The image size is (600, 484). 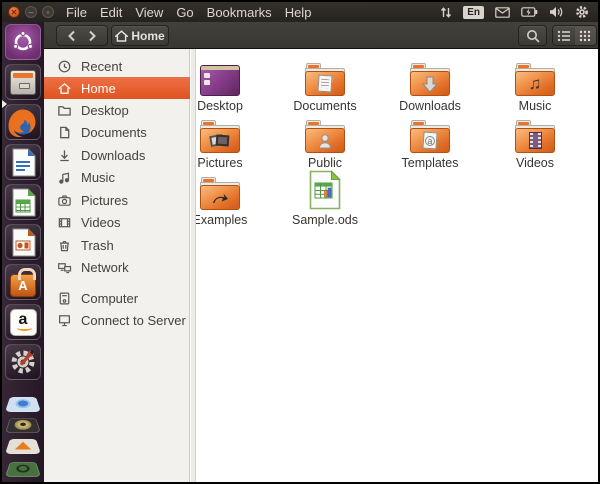 What do you see at coordinates (64, 155) in the screenshot?
I see `download-icon` at bounding box center [64, 155].